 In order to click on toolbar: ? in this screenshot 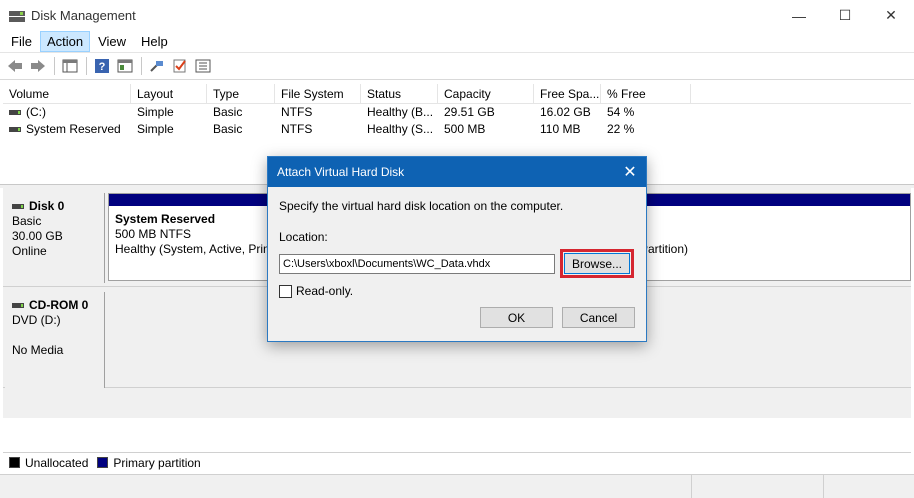, I will do `click(457, 66)`.